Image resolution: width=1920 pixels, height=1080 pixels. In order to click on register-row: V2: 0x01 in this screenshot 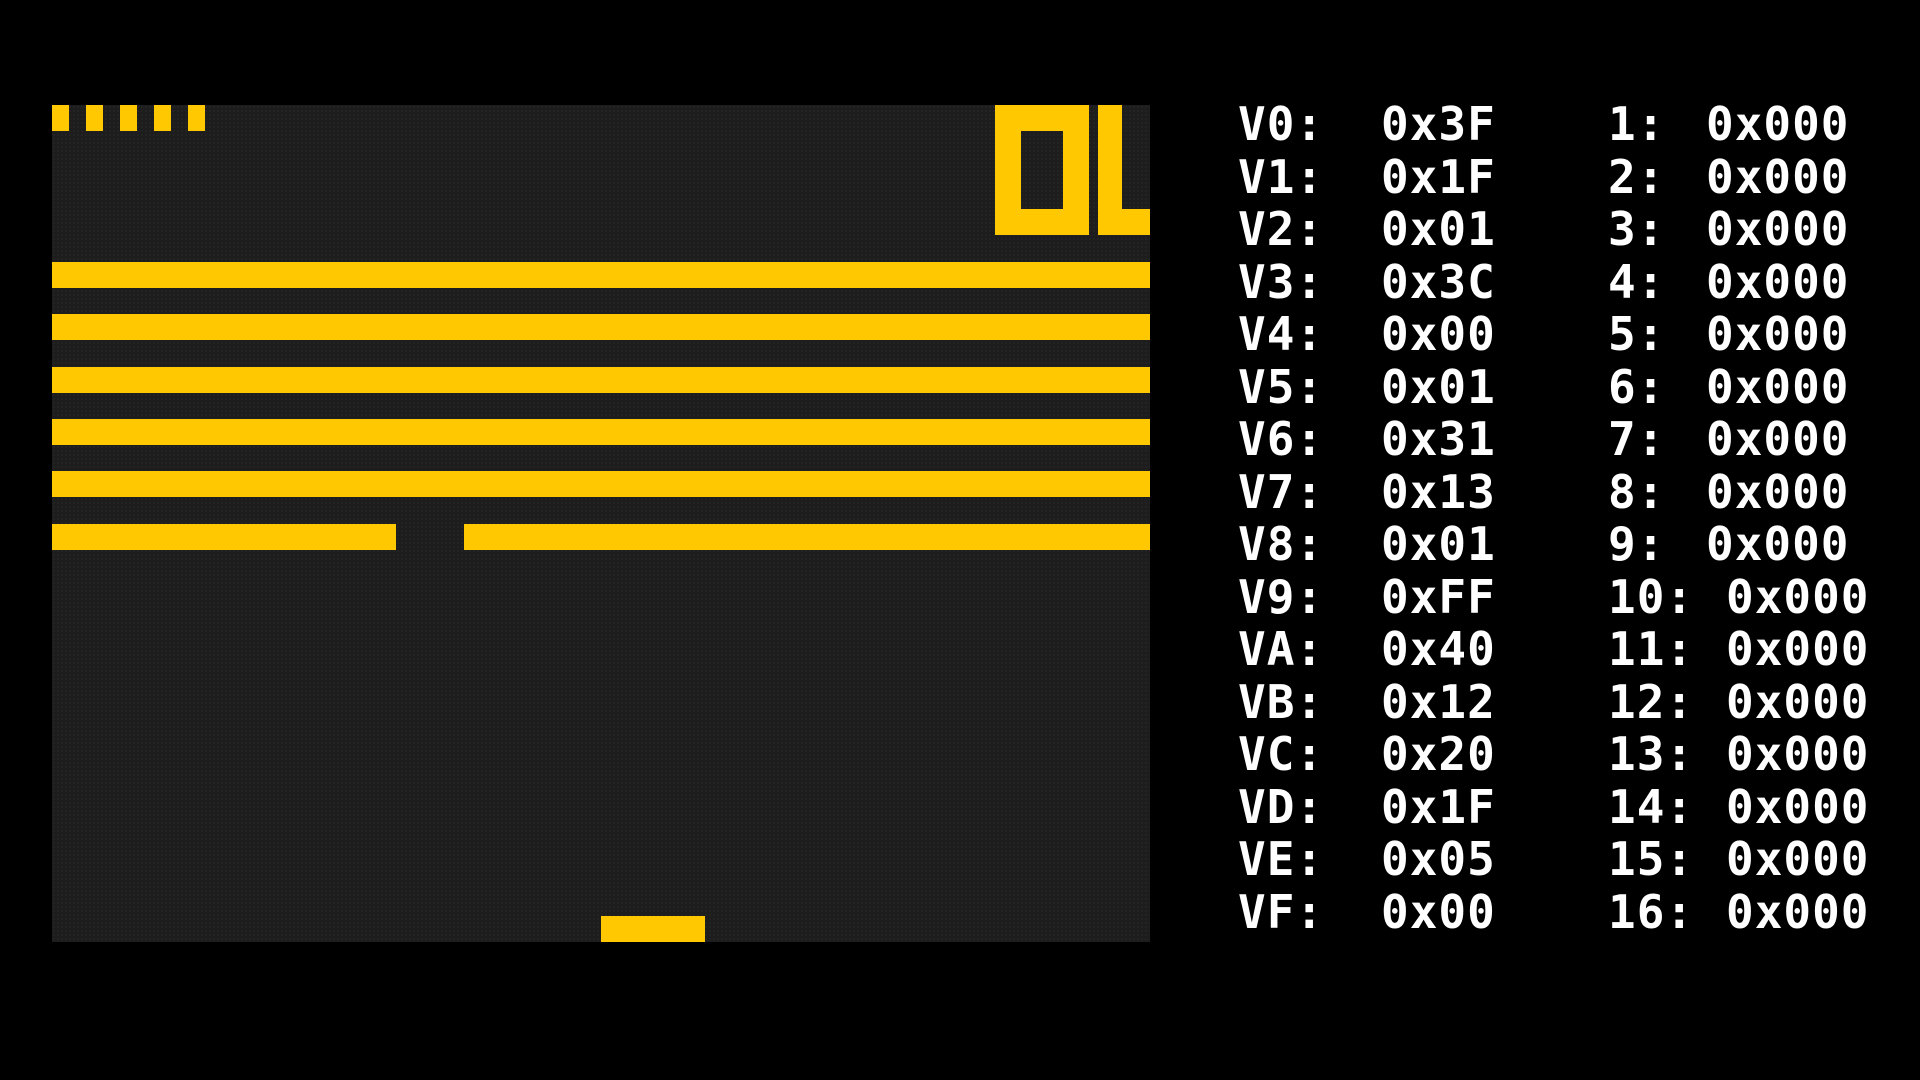, I will do `click(1403, 229)`.